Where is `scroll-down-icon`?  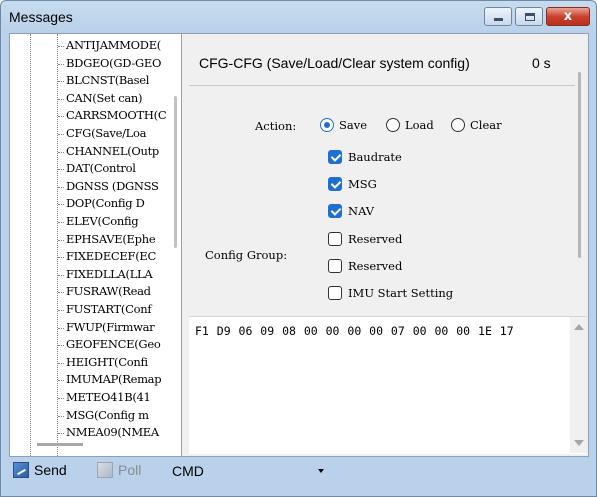 scroll-down-icon is located at coordinates (579, 443).